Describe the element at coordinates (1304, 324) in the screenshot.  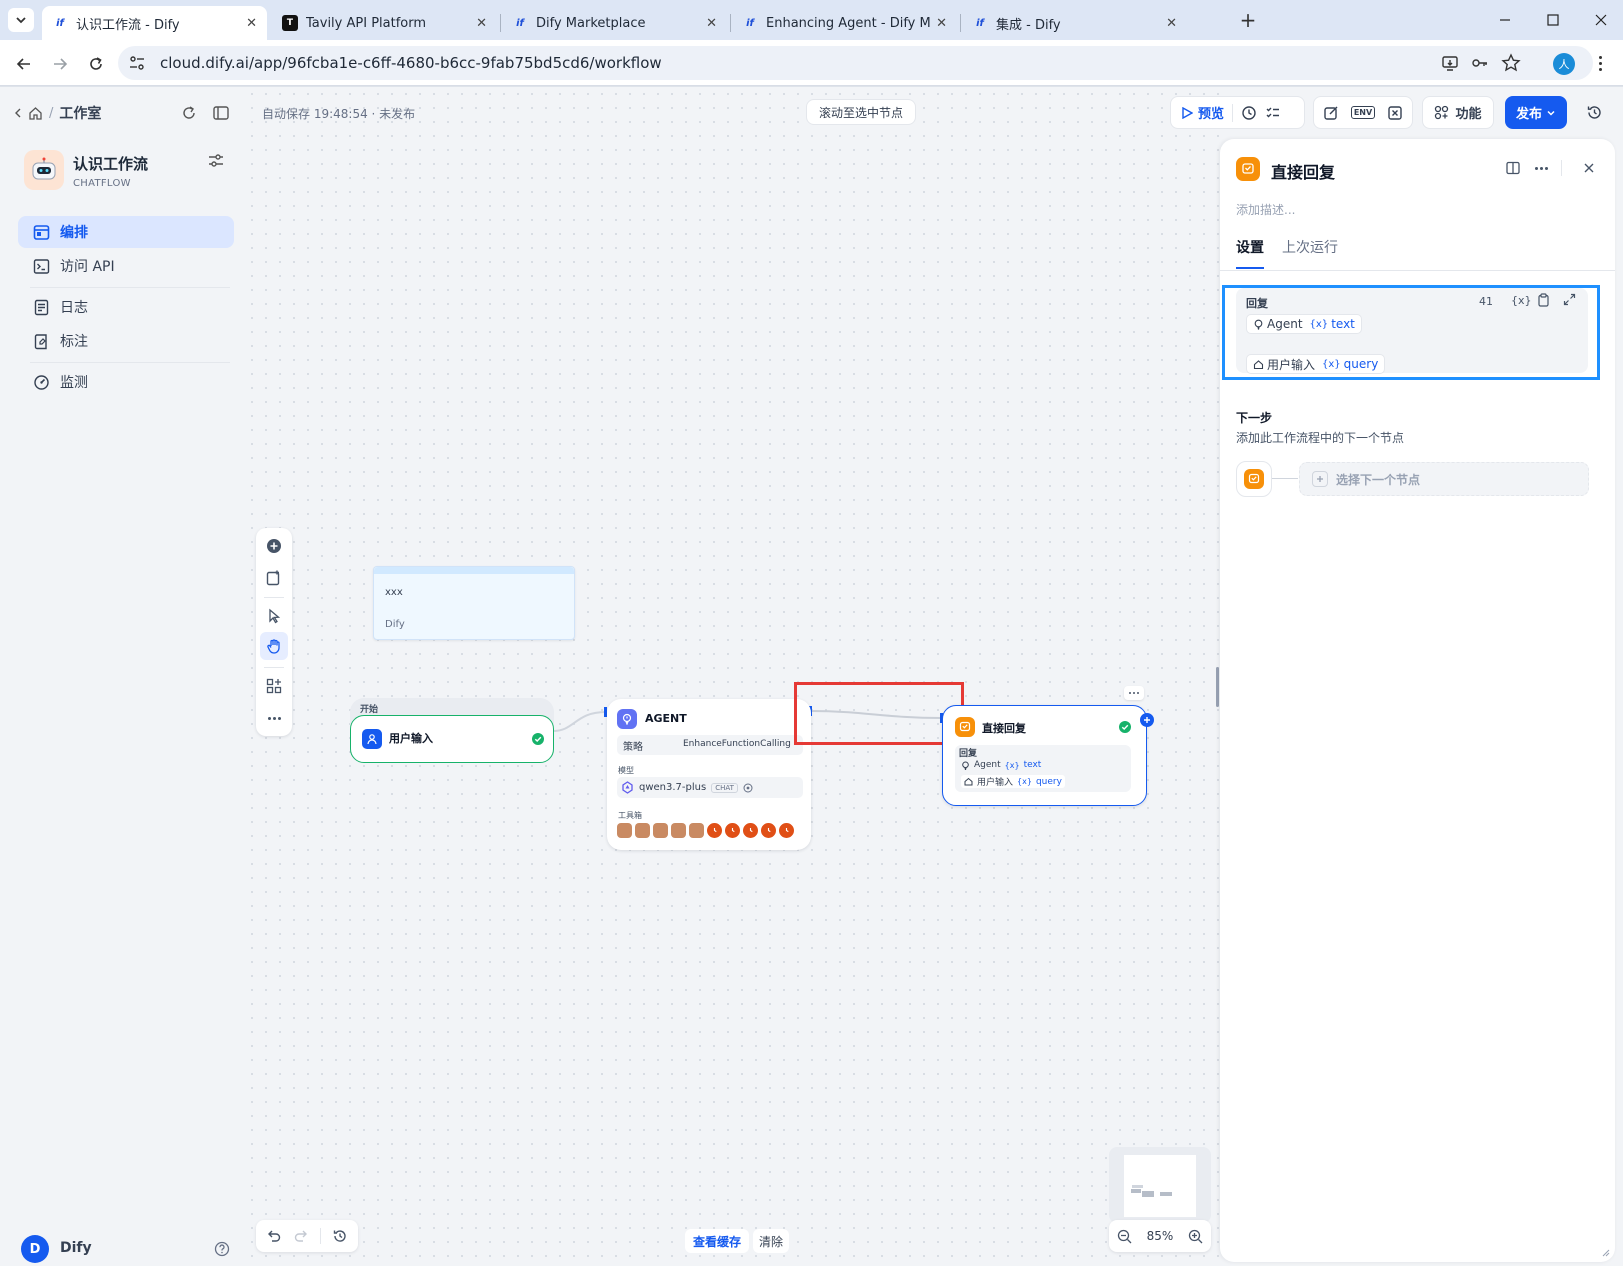
I see `reply-var-tag: Agent {x} text` at that location.